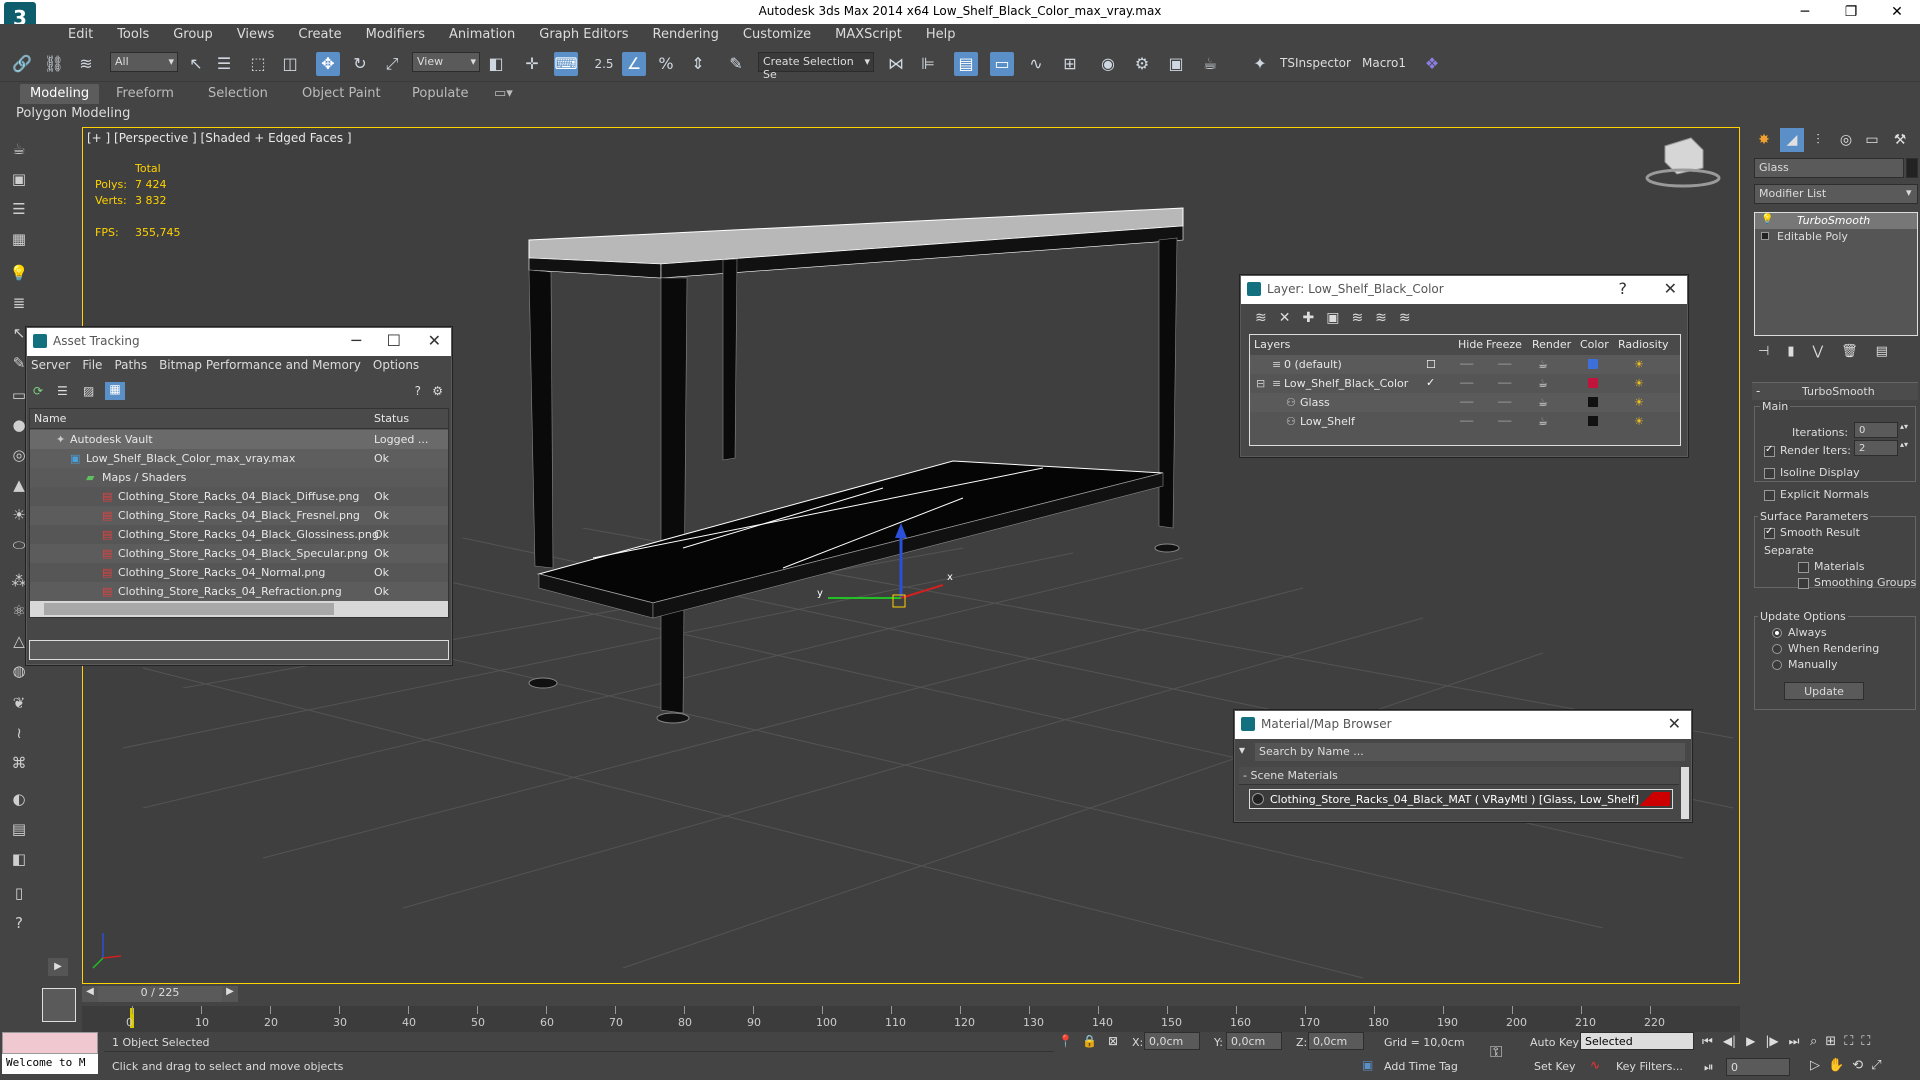 The height and width of the screenshot is (1080, 1920). I want to click on freeze-all-icon: ≋, so click(1405, 318).